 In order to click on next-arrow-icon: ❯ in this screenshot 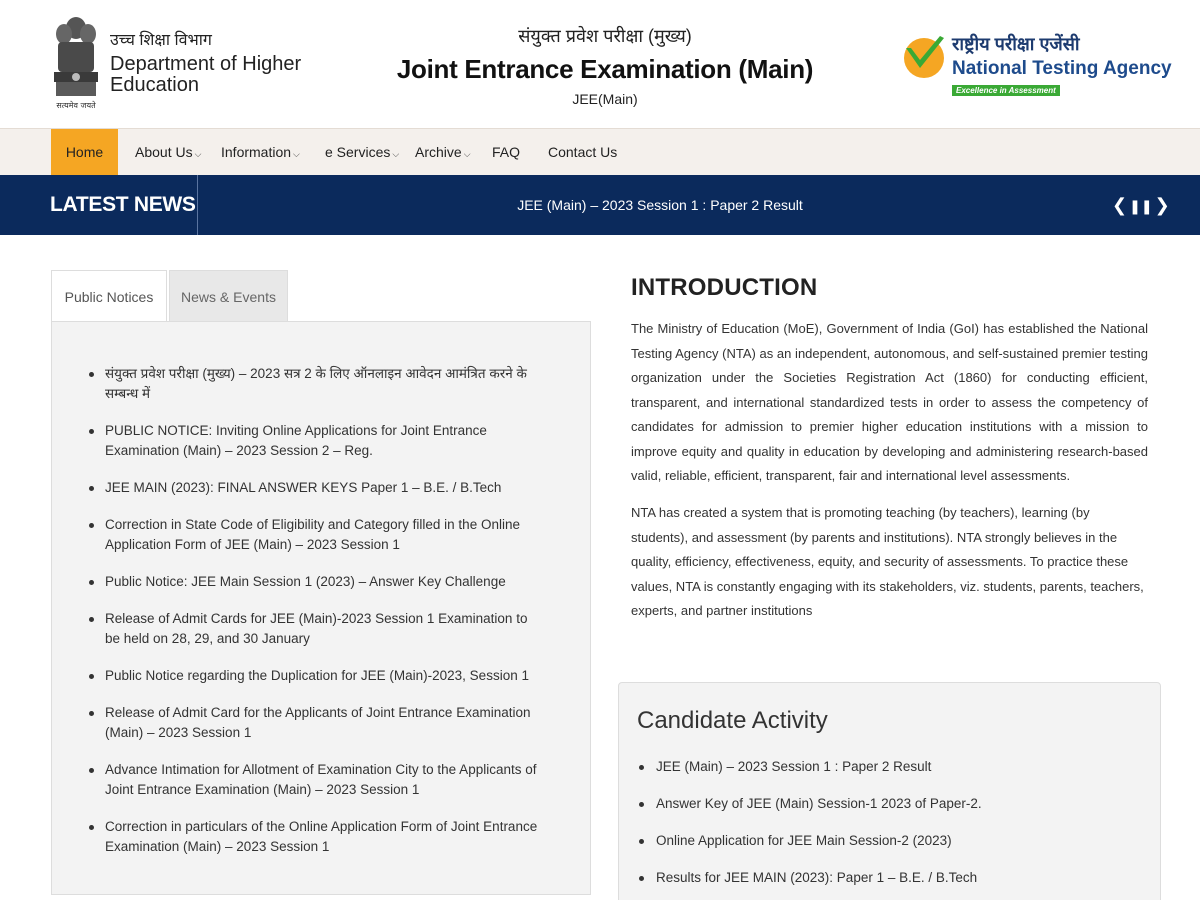, I will do `click(1162, 205)`.